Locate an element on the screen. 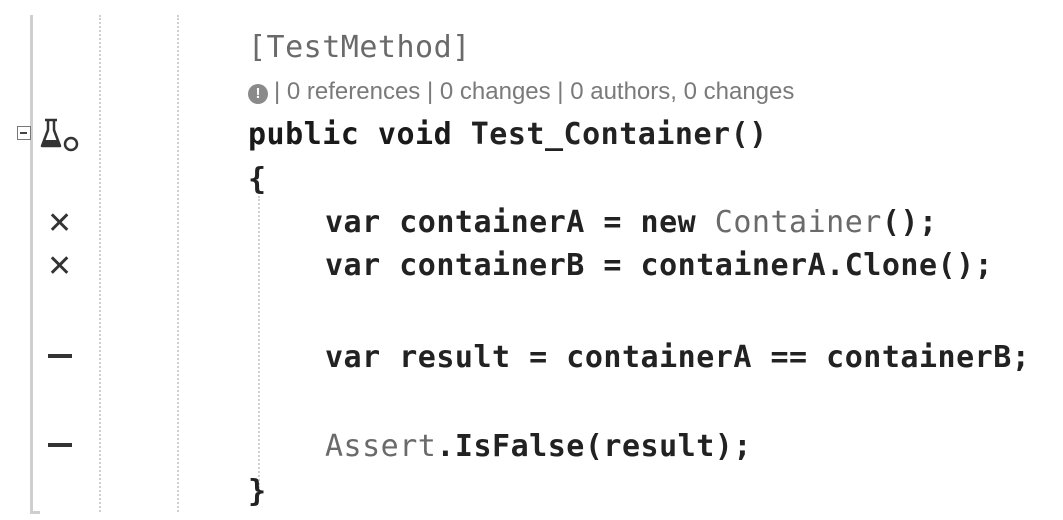 The width and height of the screenshot is (1063, 520). code-line-container-b: var containerB = containerA.Clone(); is located at coordinates (659, 265).